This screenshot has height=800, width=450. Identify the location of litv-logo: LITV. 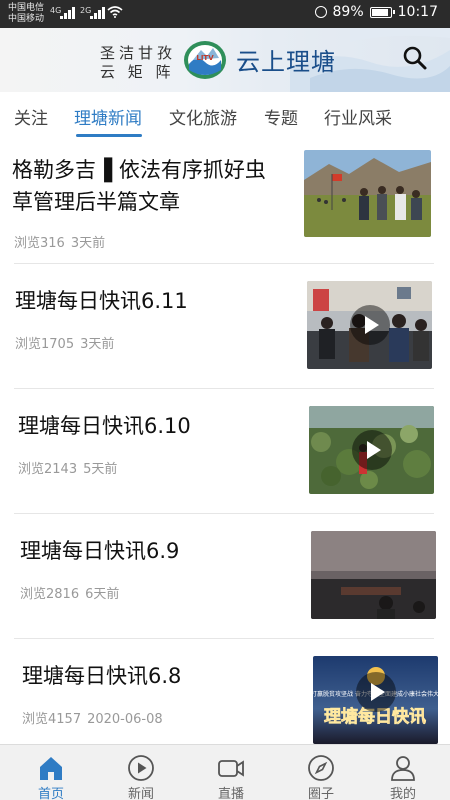
(205, 60).